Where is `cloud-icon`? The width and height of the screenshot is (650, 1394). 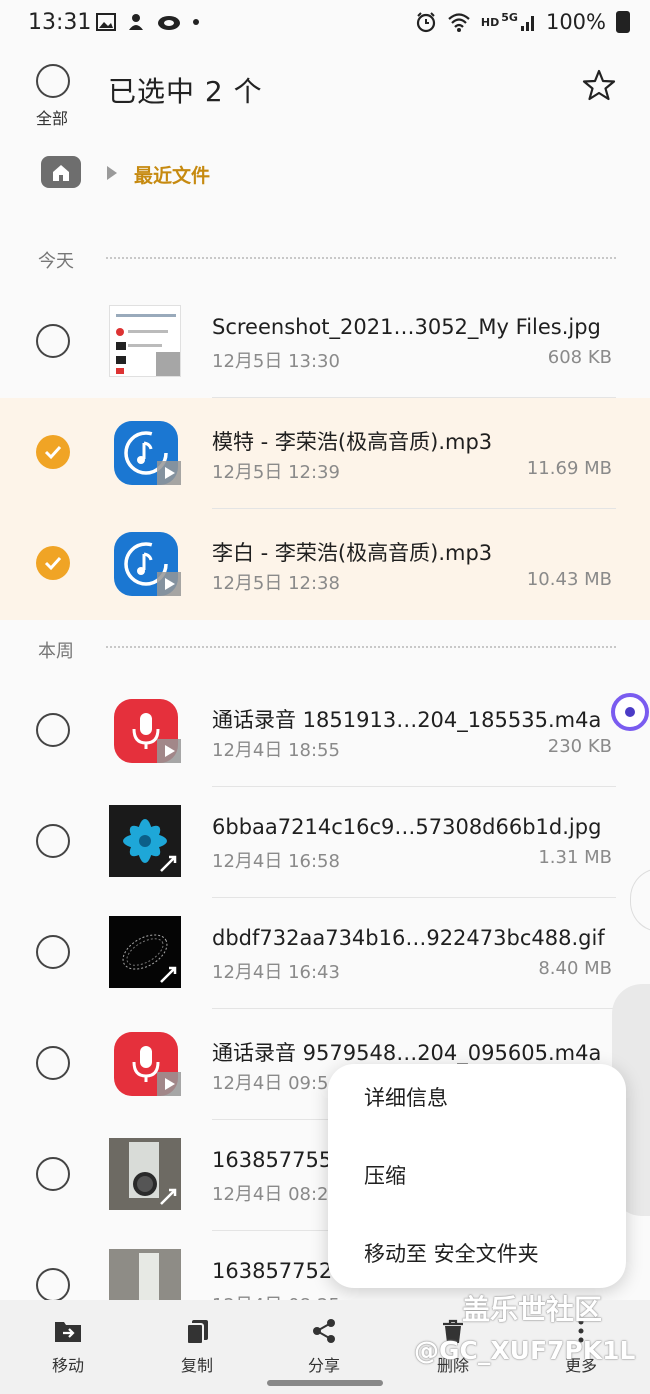
cloud-icon is located at coordinates (169, 23).